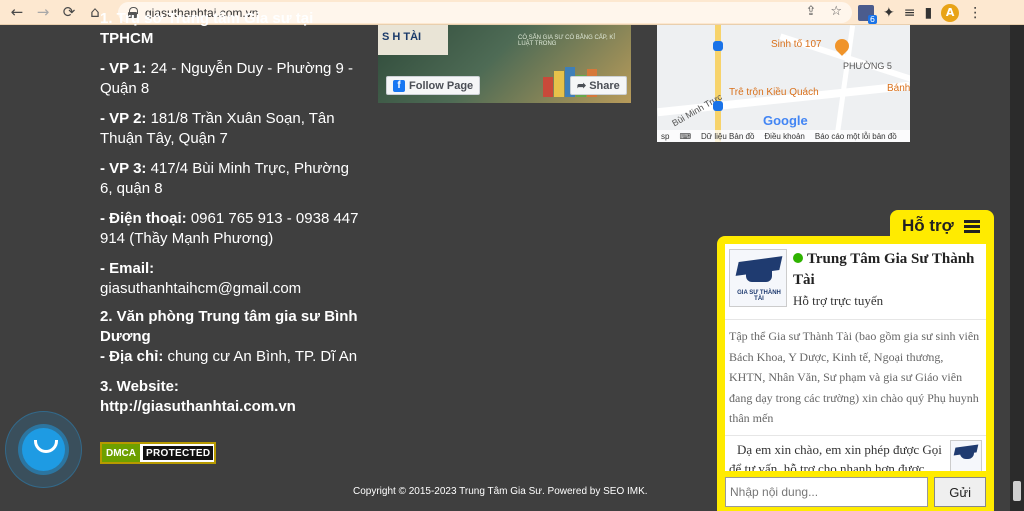 This screenshot has height=511, width=1024. What do you see at coordinates (971, 226) in the screenshot?
I see `hamburger-menu-icon` at bounding box center [971, 226].